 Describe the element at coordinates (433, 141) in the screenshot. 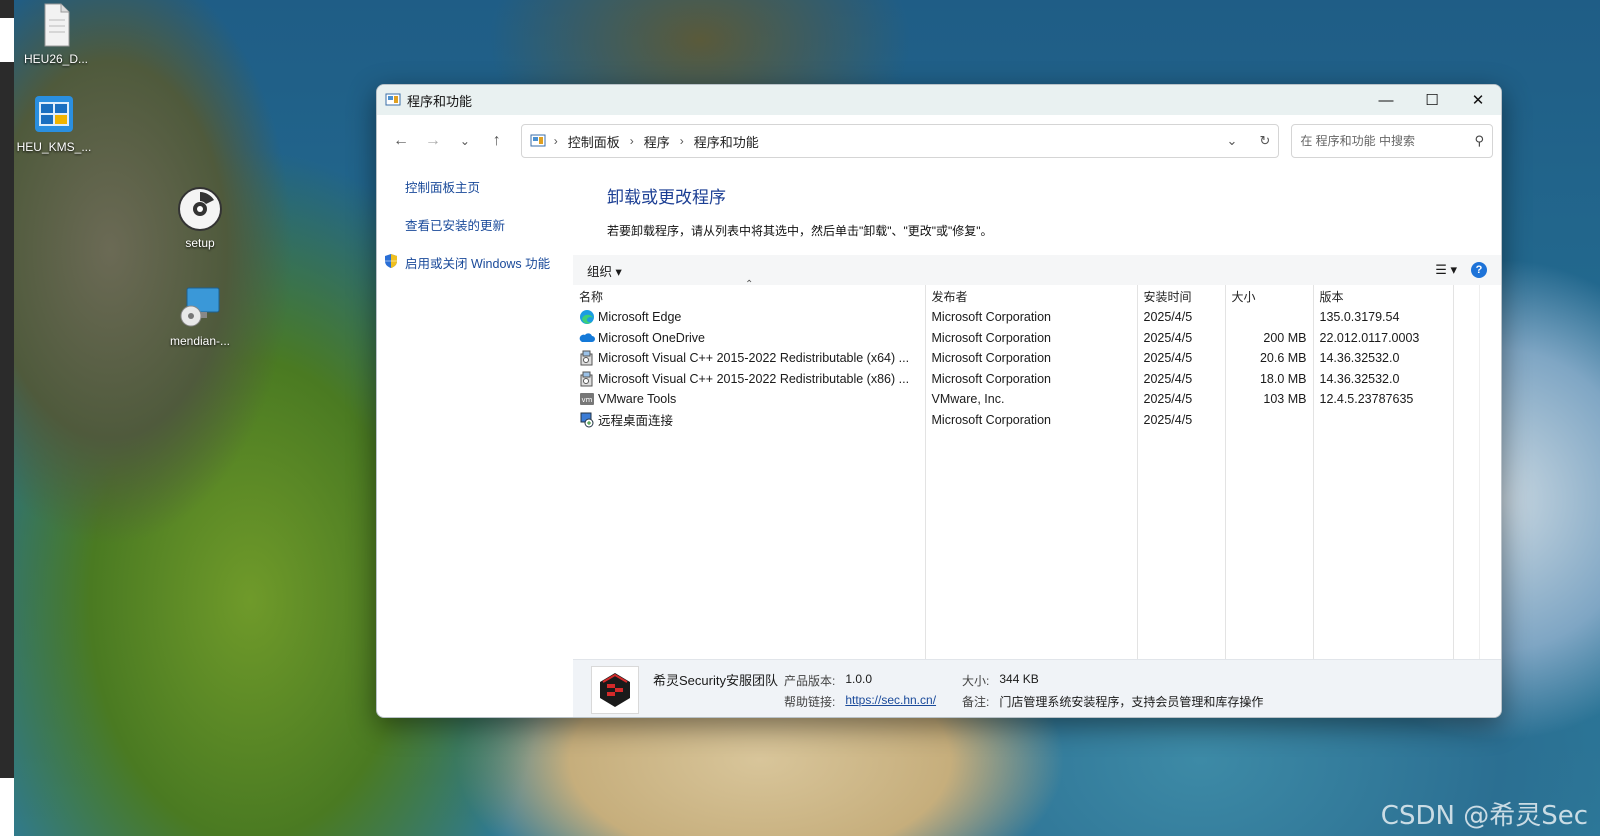

I see `forward-arrow-icon: →` at that location.